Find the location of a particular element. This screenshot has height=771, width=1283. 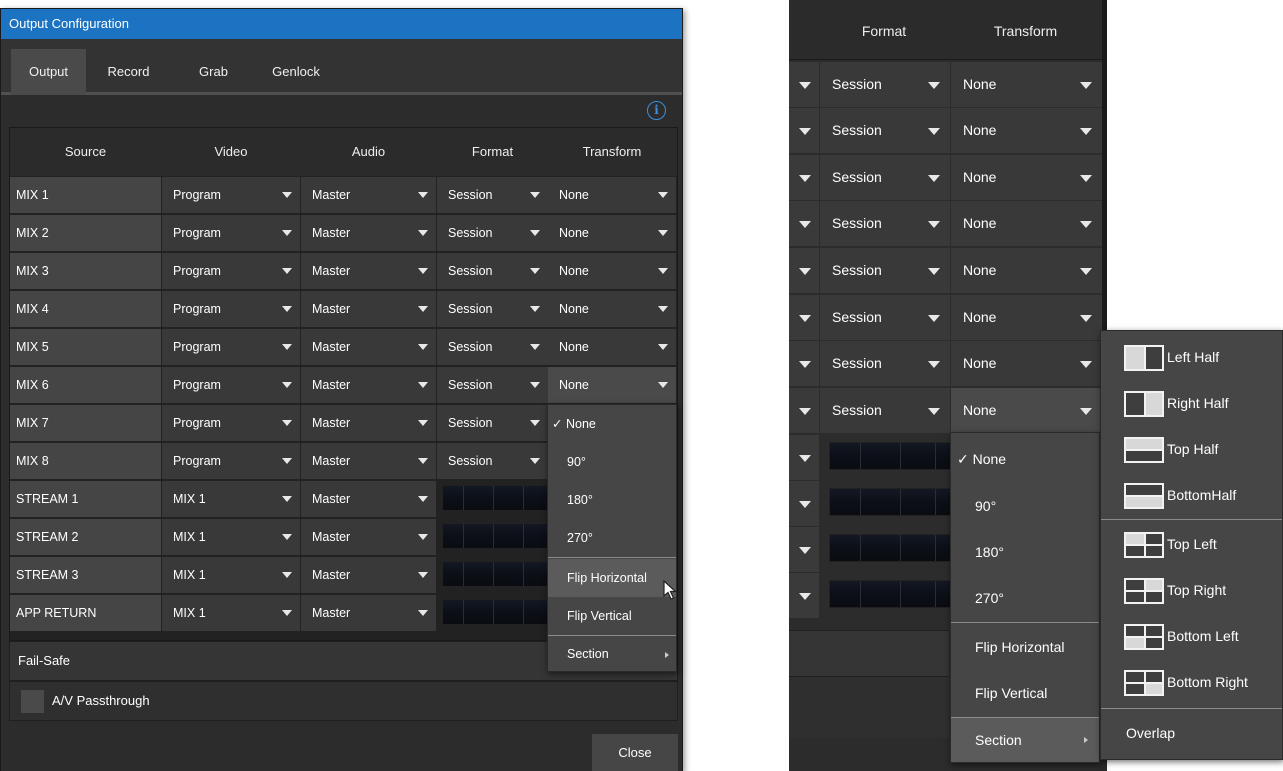

submenu-item-left-half: Left Half is located at coordinates (1191, 357).